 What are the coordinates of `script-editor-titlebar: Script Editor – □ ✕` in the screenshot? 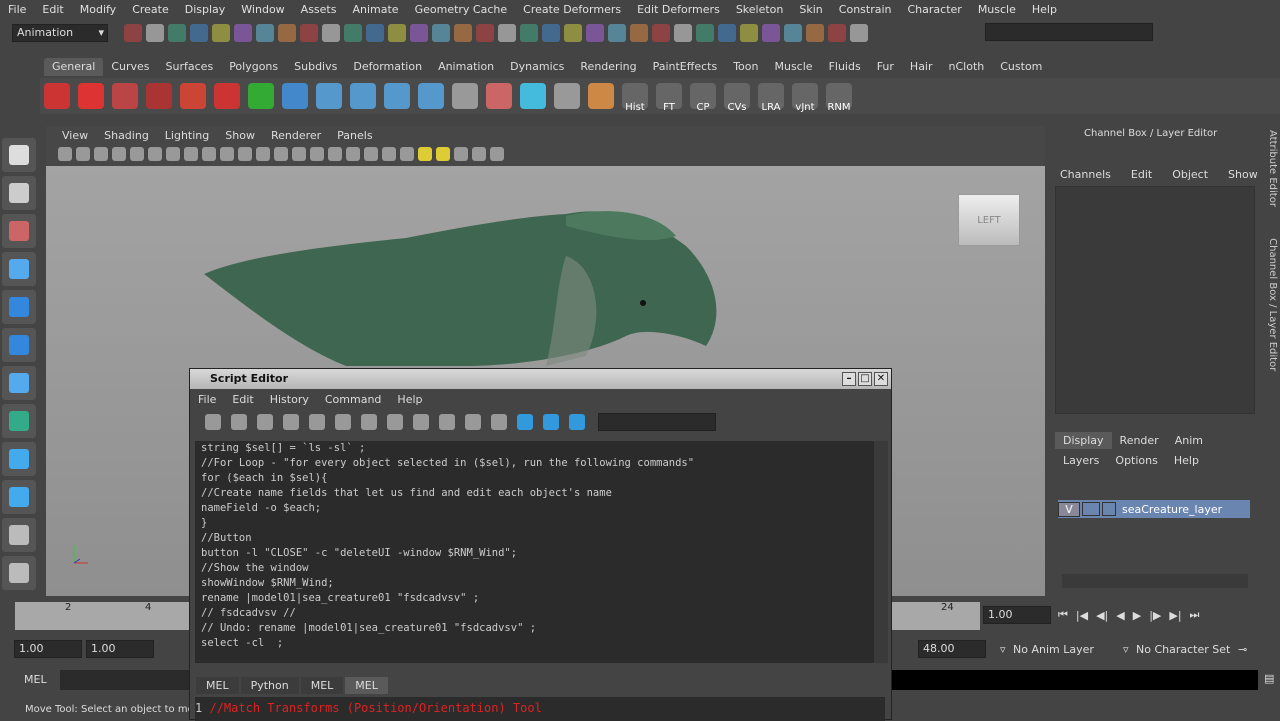 It's located at (540, 379).